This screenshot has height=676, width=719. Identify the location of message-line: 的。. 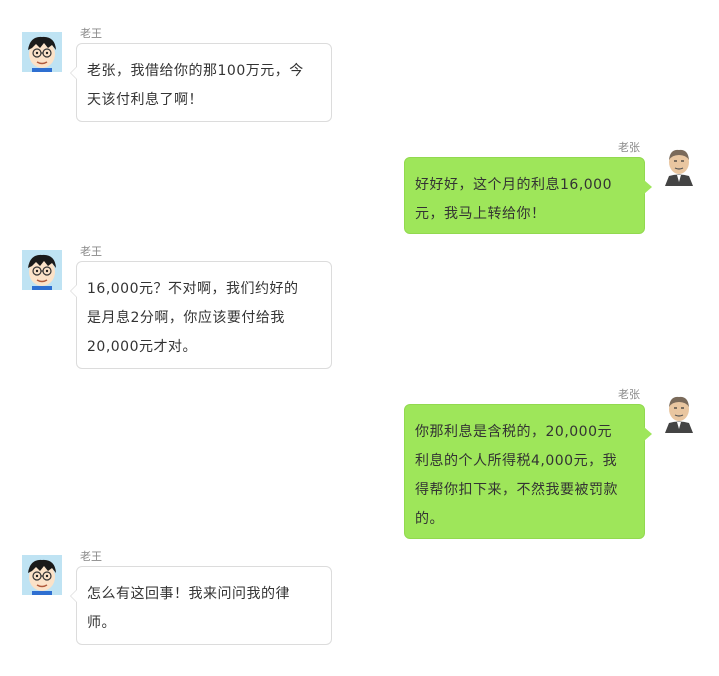
(429, 519).